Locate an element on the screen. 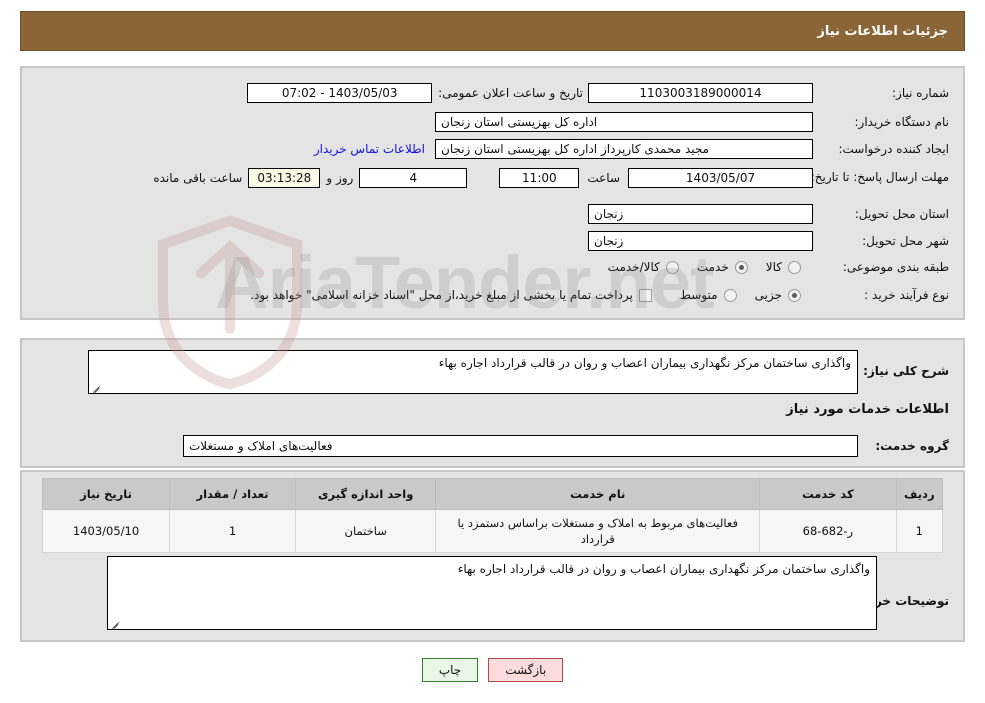  need-number-value: 1103003189000014 is located at coordinates (700, 93).